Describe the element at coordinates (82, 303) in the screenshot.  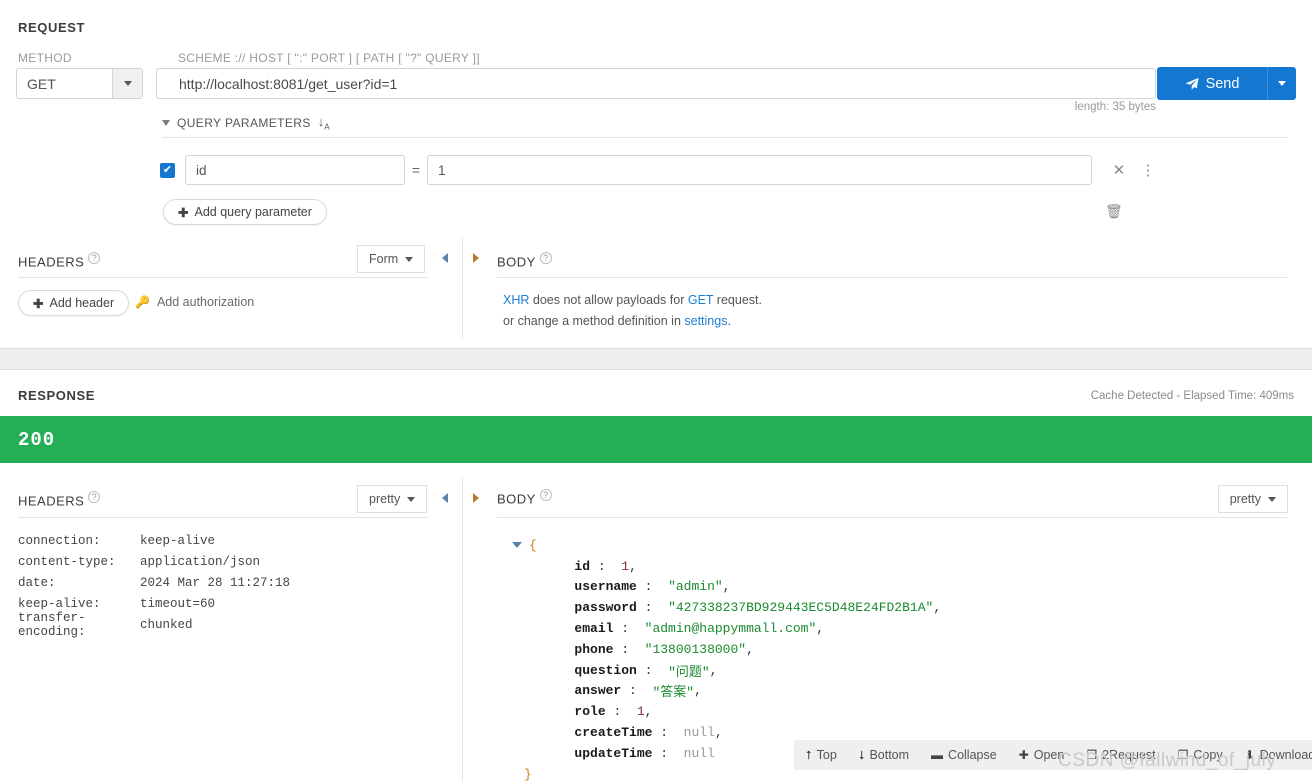
I see `add-header-label: Add header` at that location.